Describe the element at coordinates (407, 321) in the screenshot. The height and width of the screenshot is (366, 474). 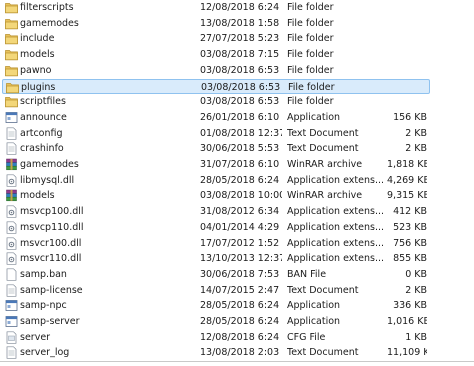
I see `file-size: 1,016 KB` at that location.